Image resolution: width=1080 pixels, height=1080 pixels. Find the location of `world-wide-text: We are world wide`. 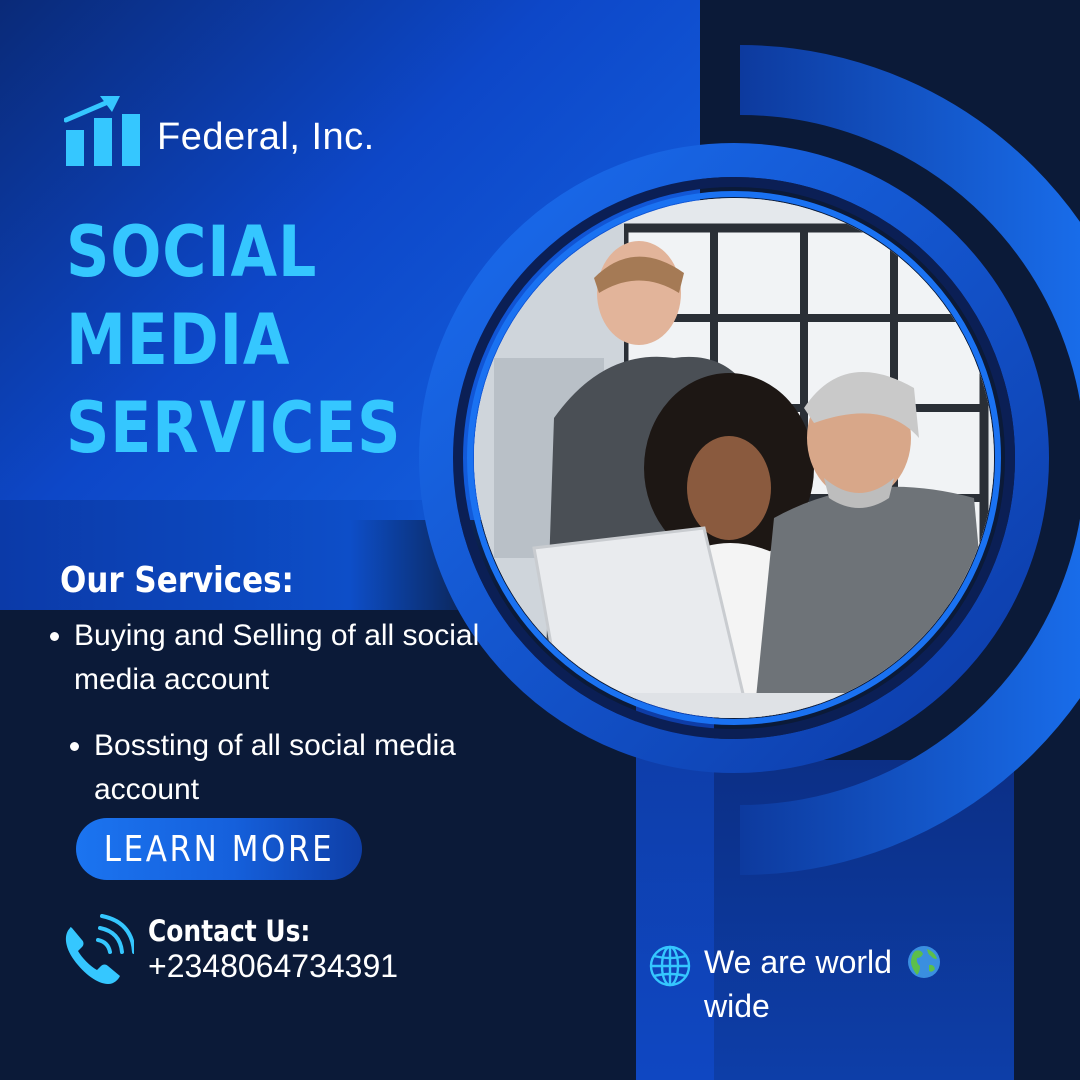

world-wide-text: We are world wide is located at coordinates (854, 984).